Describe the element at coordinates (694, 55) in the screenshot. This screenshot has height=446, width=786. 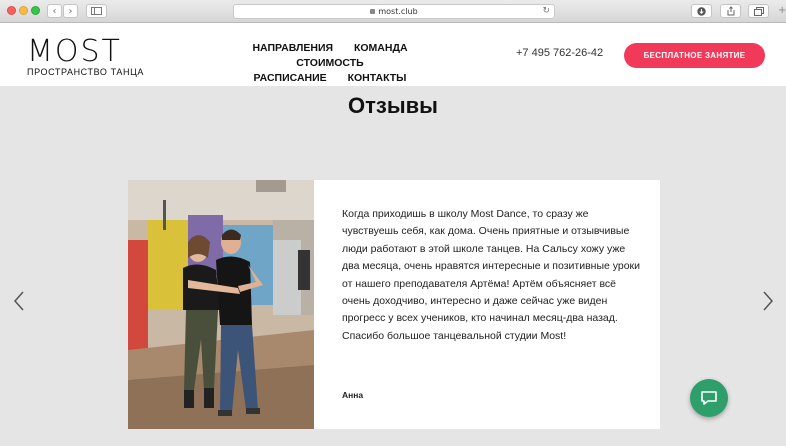
I see `free-lesson-button: БЕСПЛАТНОЕ ЗАНЯТИЕ` at that location.